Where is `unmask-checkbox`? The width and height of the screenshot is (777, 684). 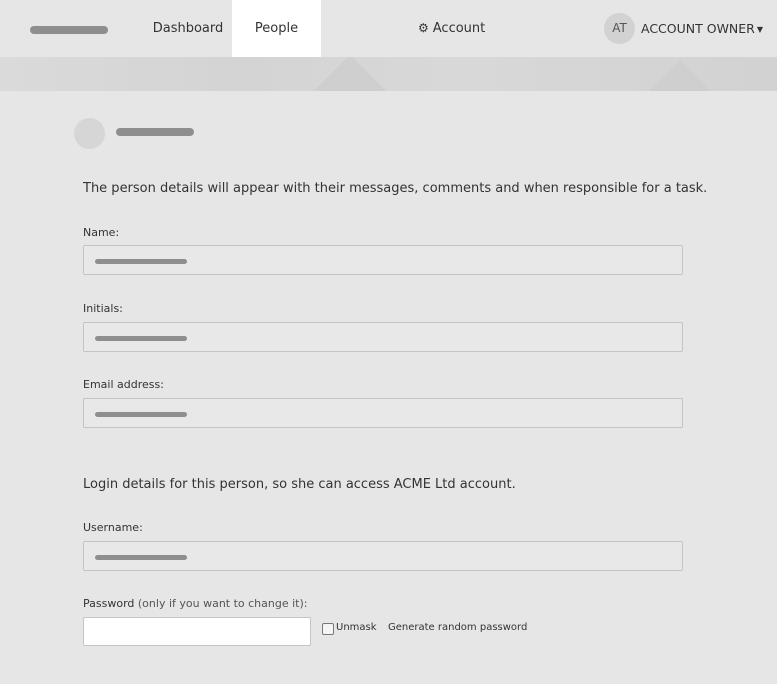
unmask-checkbox is located at coordinates (328, 629).